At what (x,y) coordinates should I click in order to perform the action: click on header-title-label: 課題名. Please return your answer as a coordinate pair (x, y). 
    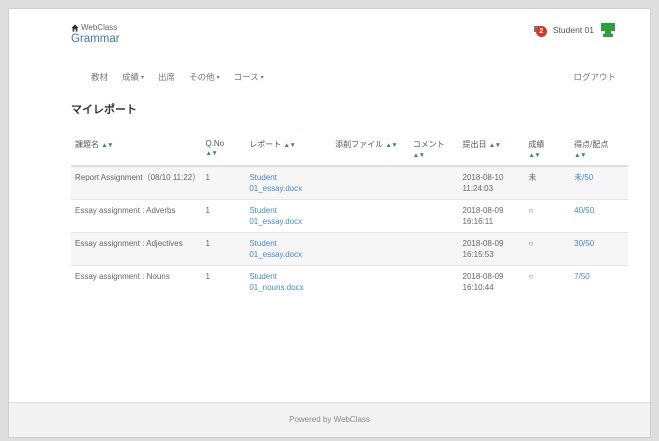
    Looking at the image, I should click on (87, 144).